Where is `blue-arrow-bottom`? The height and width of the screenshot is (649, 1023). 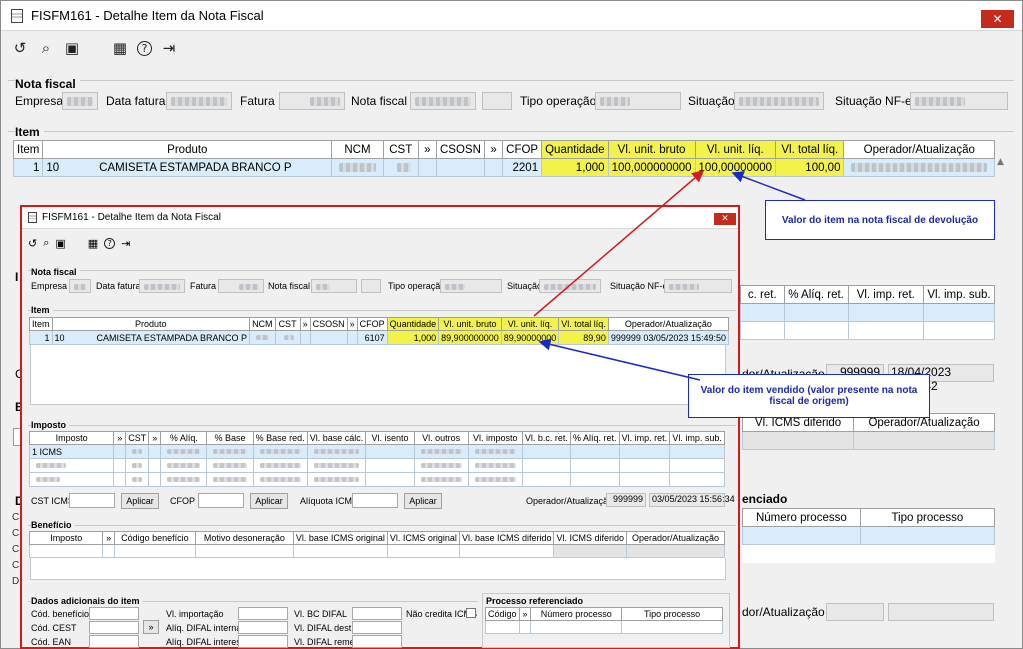
blue-arrow-bottom is located at coordinates (619, 359).